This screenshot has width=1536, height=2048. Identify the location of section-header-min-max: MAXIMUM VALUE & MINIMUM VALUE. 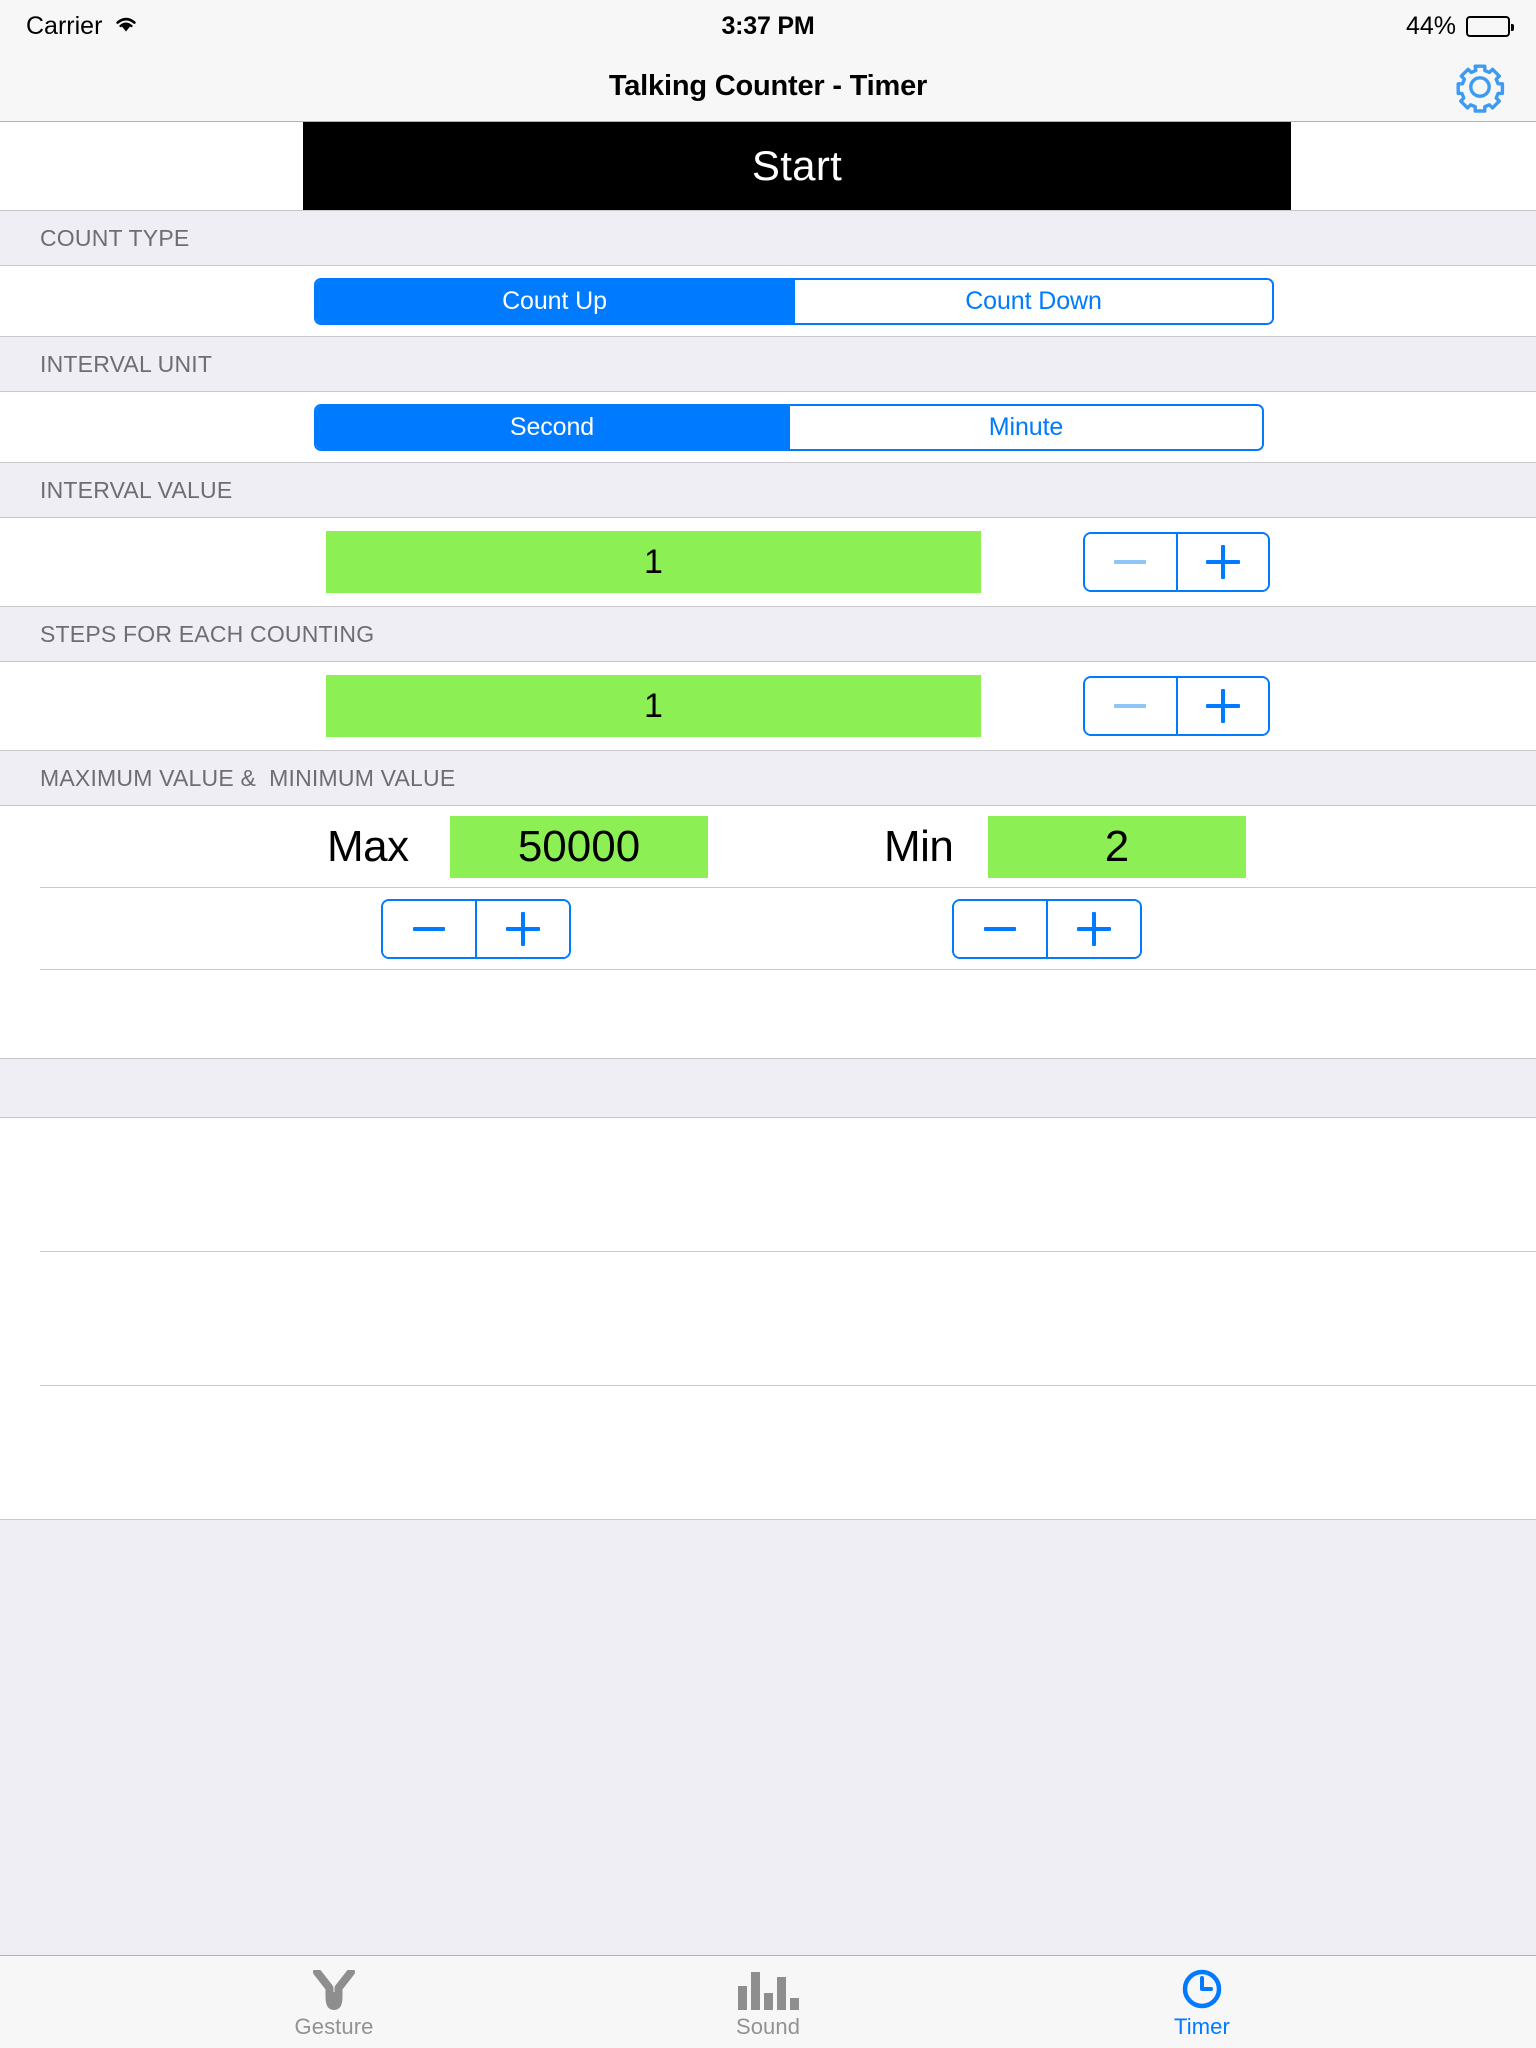
(768, 778).